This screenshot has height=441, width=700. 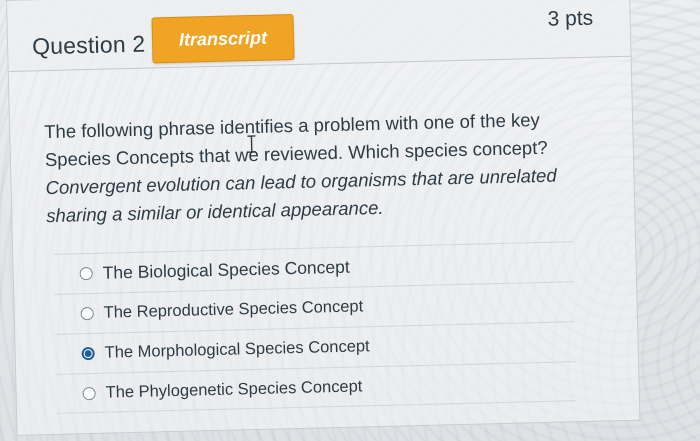 I want to click on radio-button-selected, so click(x=88, y=353).